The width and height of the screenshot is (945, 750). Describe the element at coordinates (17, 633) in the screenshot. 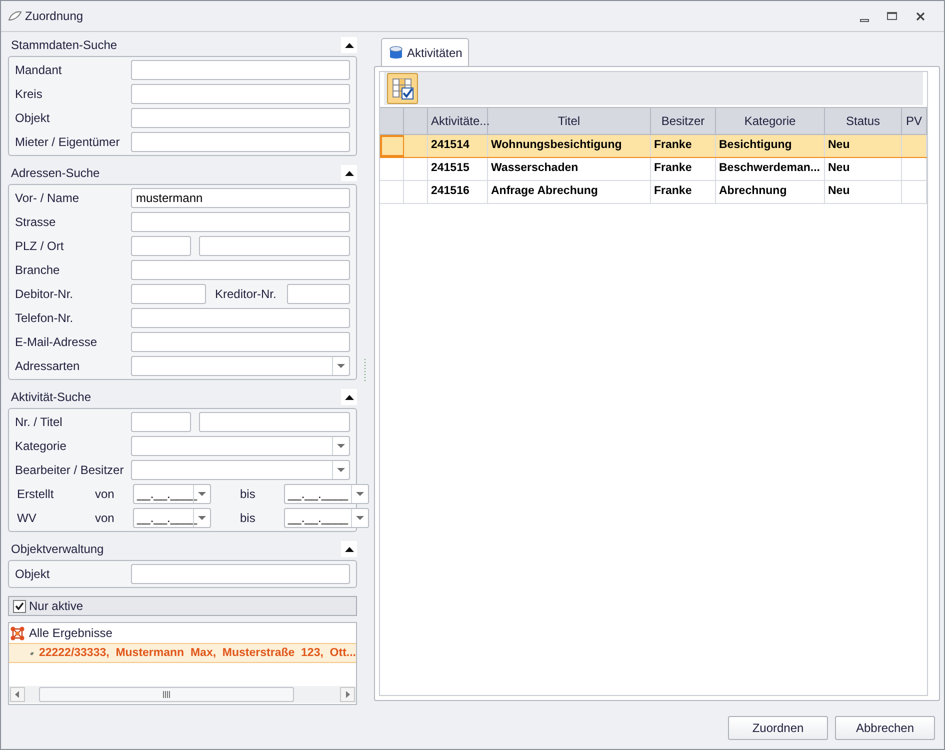

I see `network-icon` at that location.